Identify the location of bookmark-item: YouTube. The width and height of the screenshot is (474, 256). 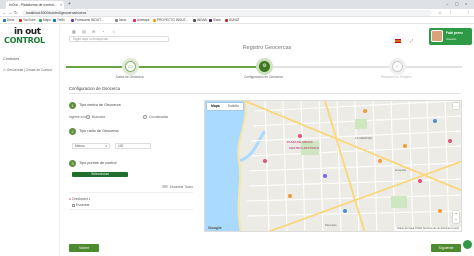
(27, 20).